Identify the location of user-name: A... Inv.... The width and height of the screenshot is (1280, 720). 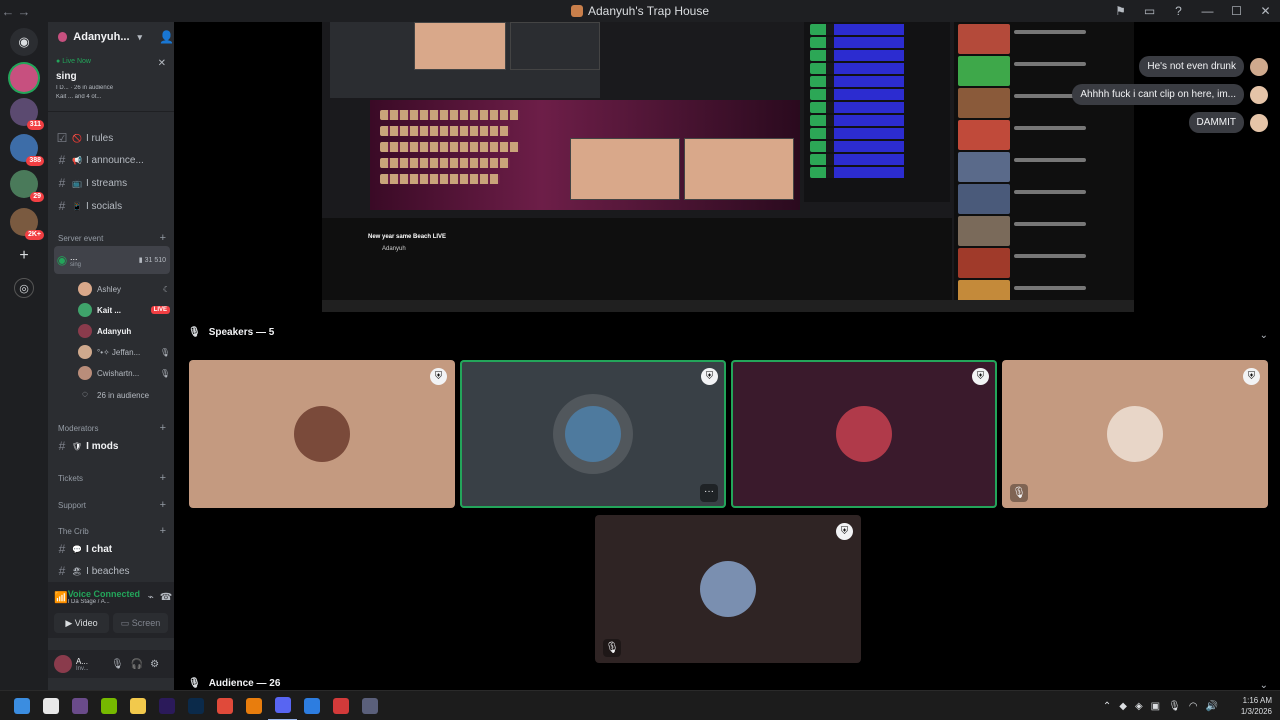
(90, 664).